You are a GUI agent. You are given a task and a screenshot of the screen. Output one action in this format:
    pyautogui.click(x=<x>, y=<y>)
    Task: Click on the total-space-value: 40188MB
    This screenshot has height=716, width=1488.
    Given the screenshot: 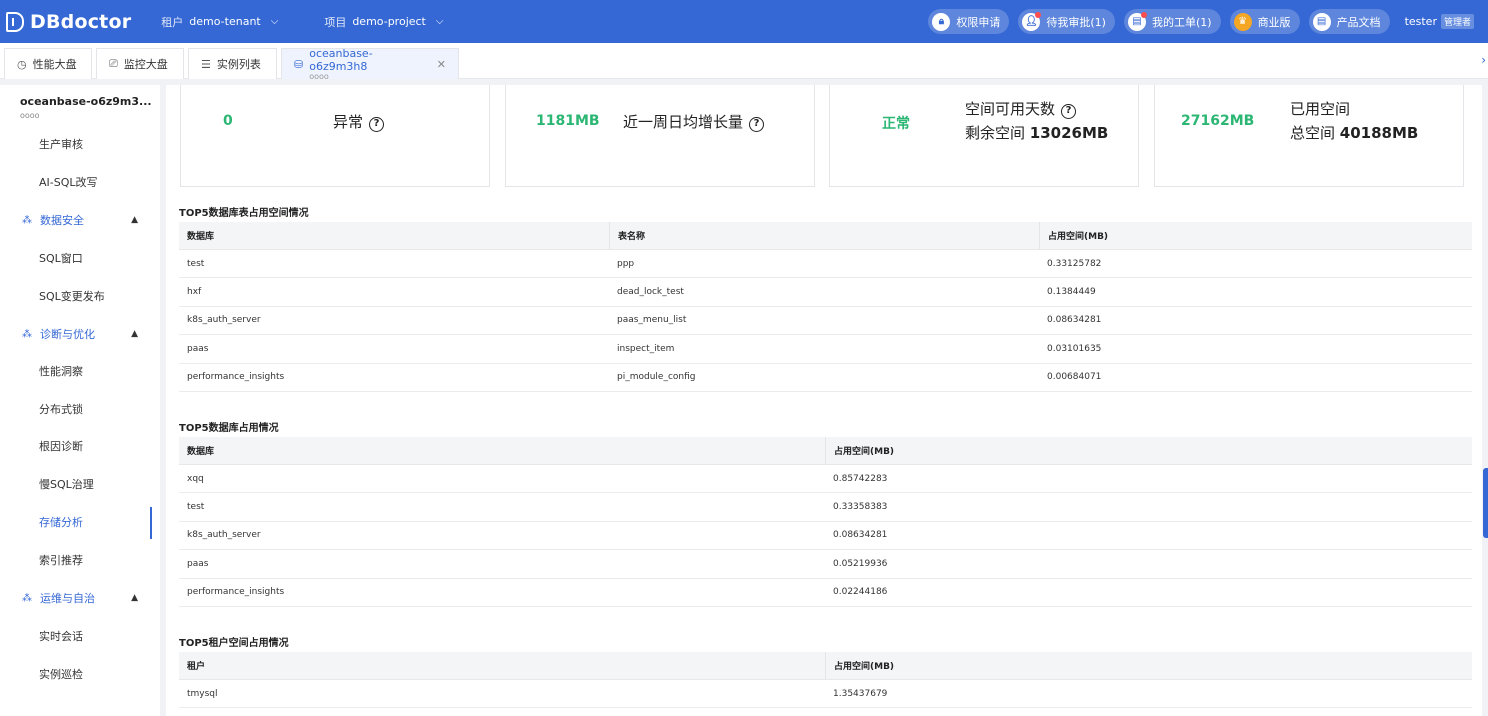 What is the action you would take?
    pyautogui.click(x=1379, y=133)
    